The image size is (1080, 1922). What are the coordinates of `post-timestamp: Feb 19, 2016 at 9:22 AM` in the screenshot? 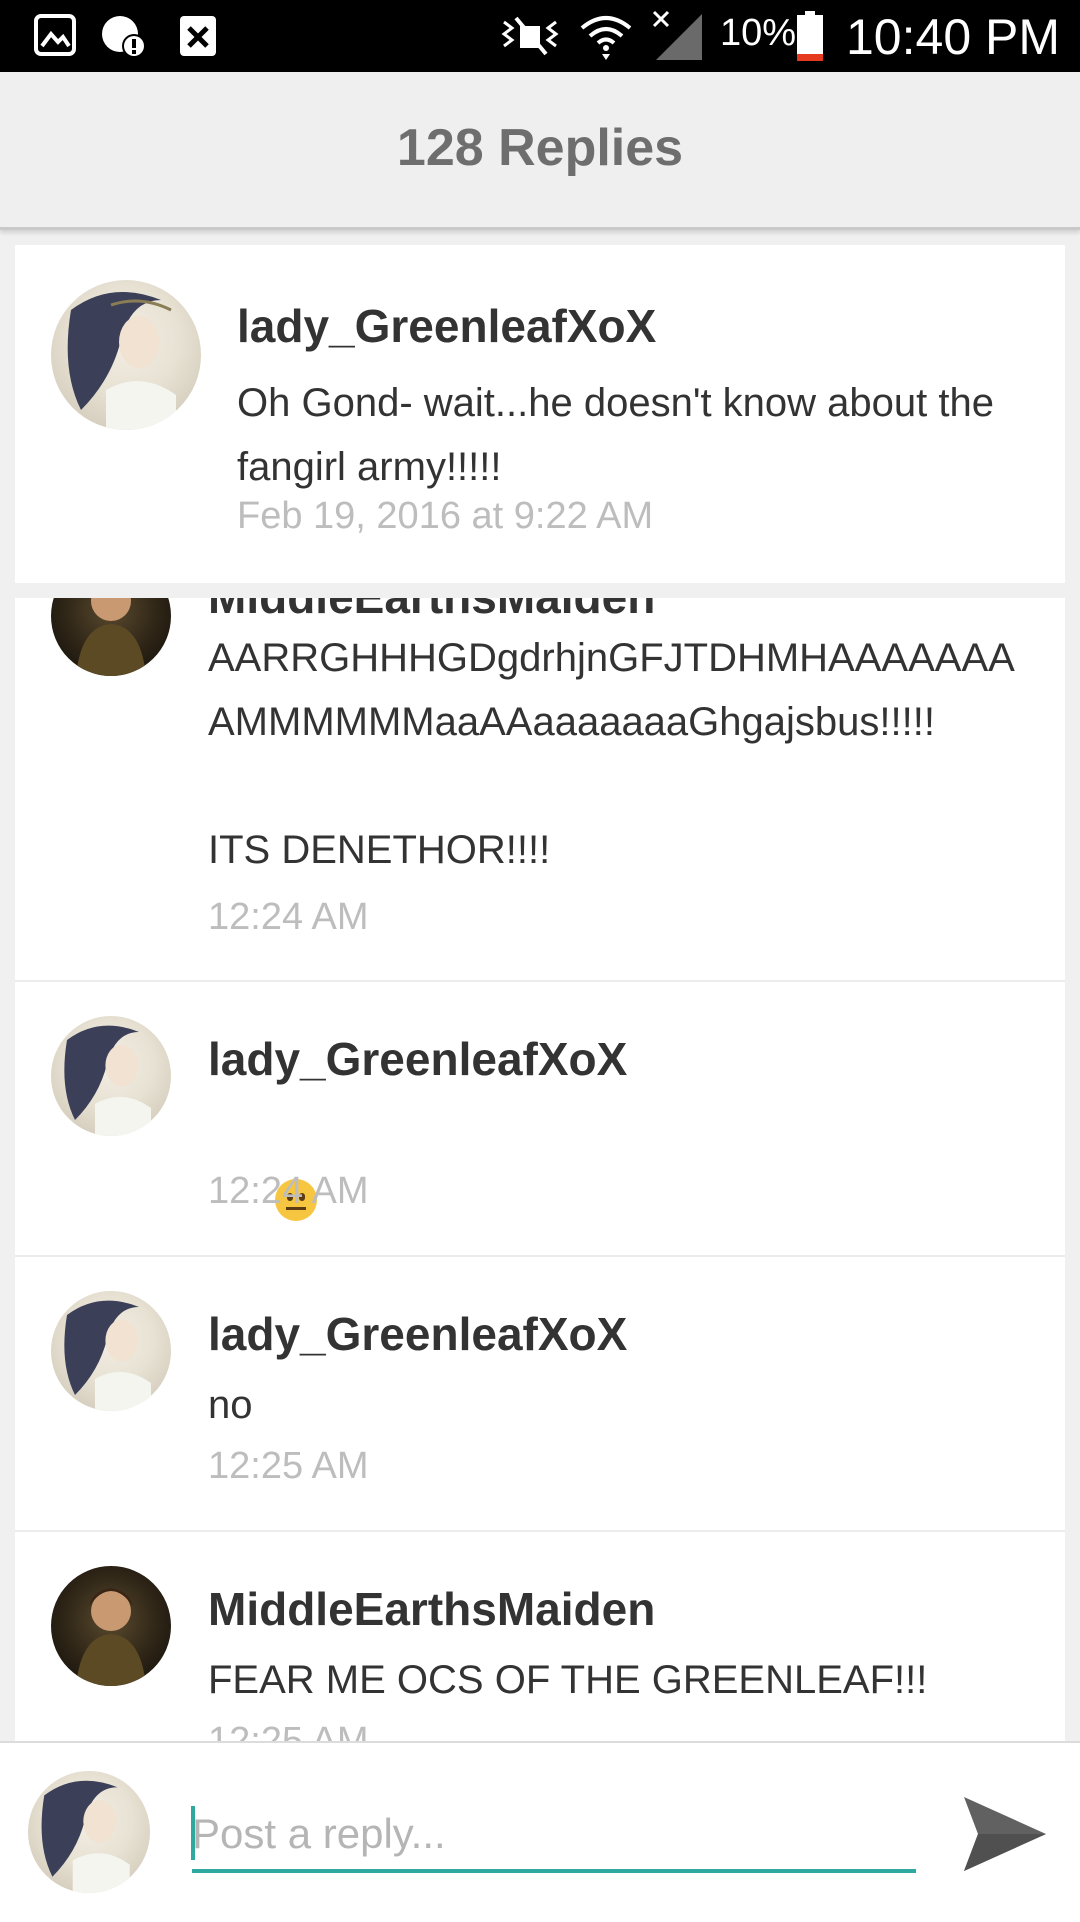 It's located at (445, 516).